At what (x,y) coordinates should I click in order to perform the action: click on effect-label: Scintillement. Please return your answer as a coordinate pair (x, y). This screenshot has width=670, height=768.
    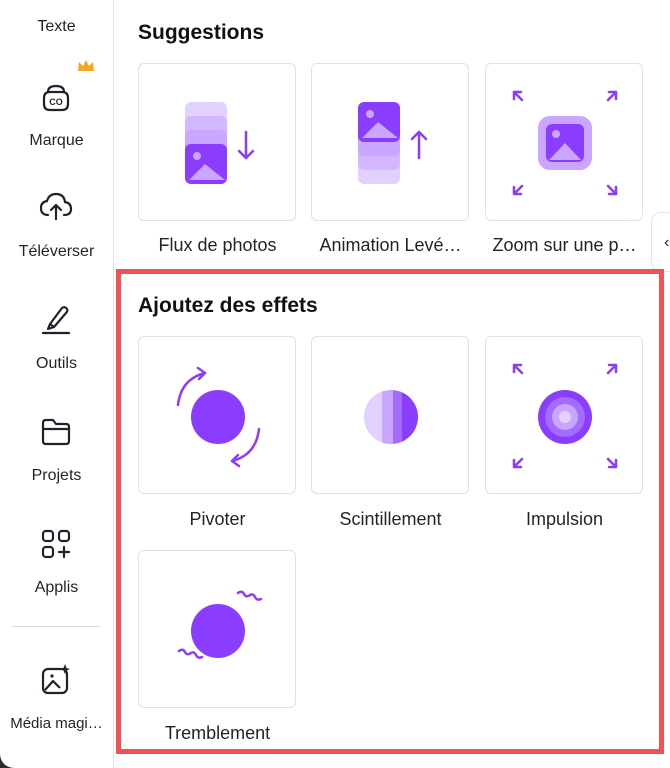
    Looking at the image, I should click on (390, 519).